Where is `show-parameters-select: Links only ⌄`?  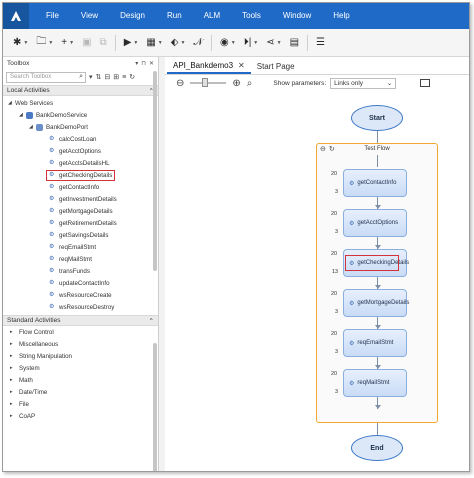
show-parameters-select: Links only ⌄ is located at coordinates (363, 83).